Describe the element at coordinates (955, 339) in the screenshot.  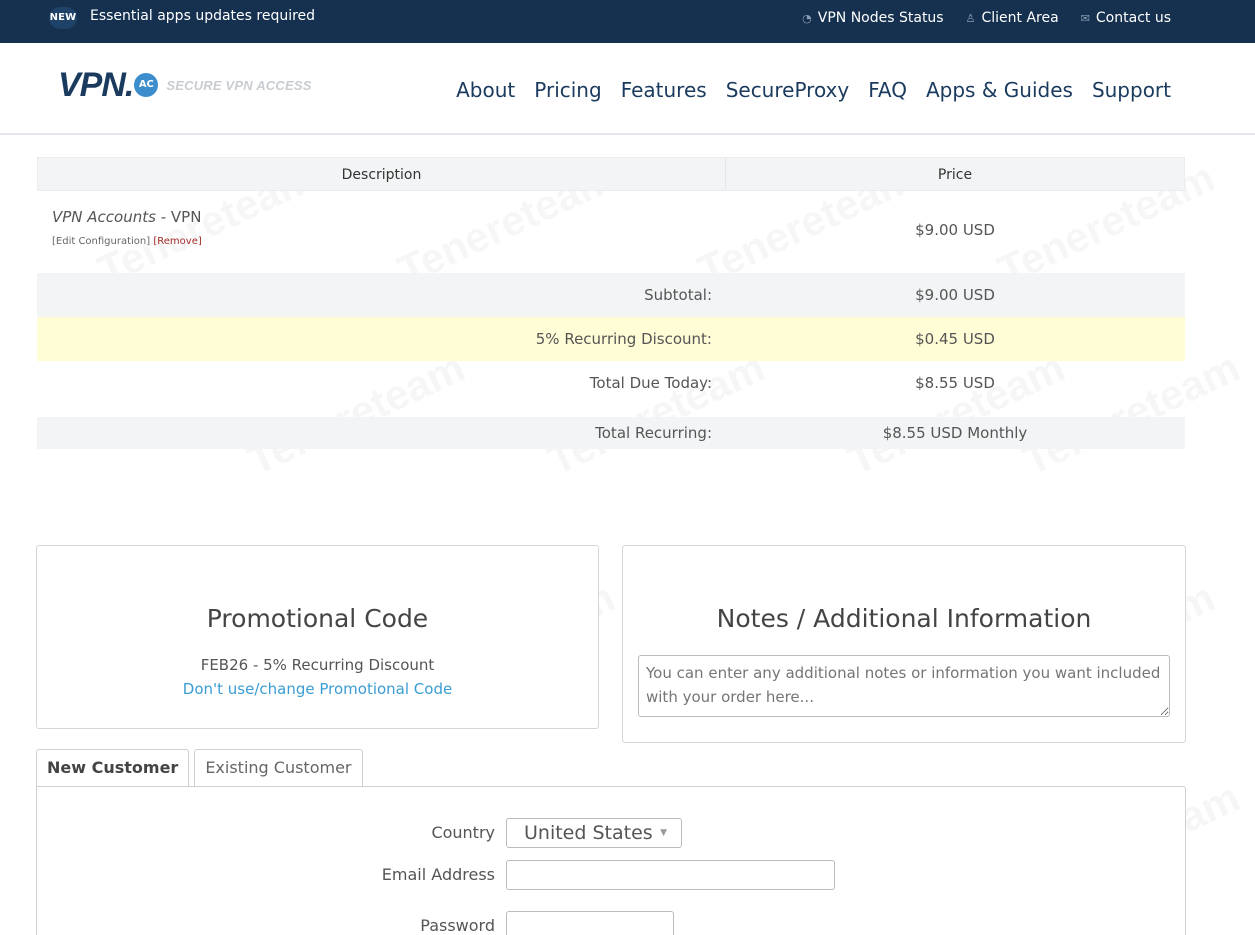
I see `discount-value: $0.45 USD` at that location.